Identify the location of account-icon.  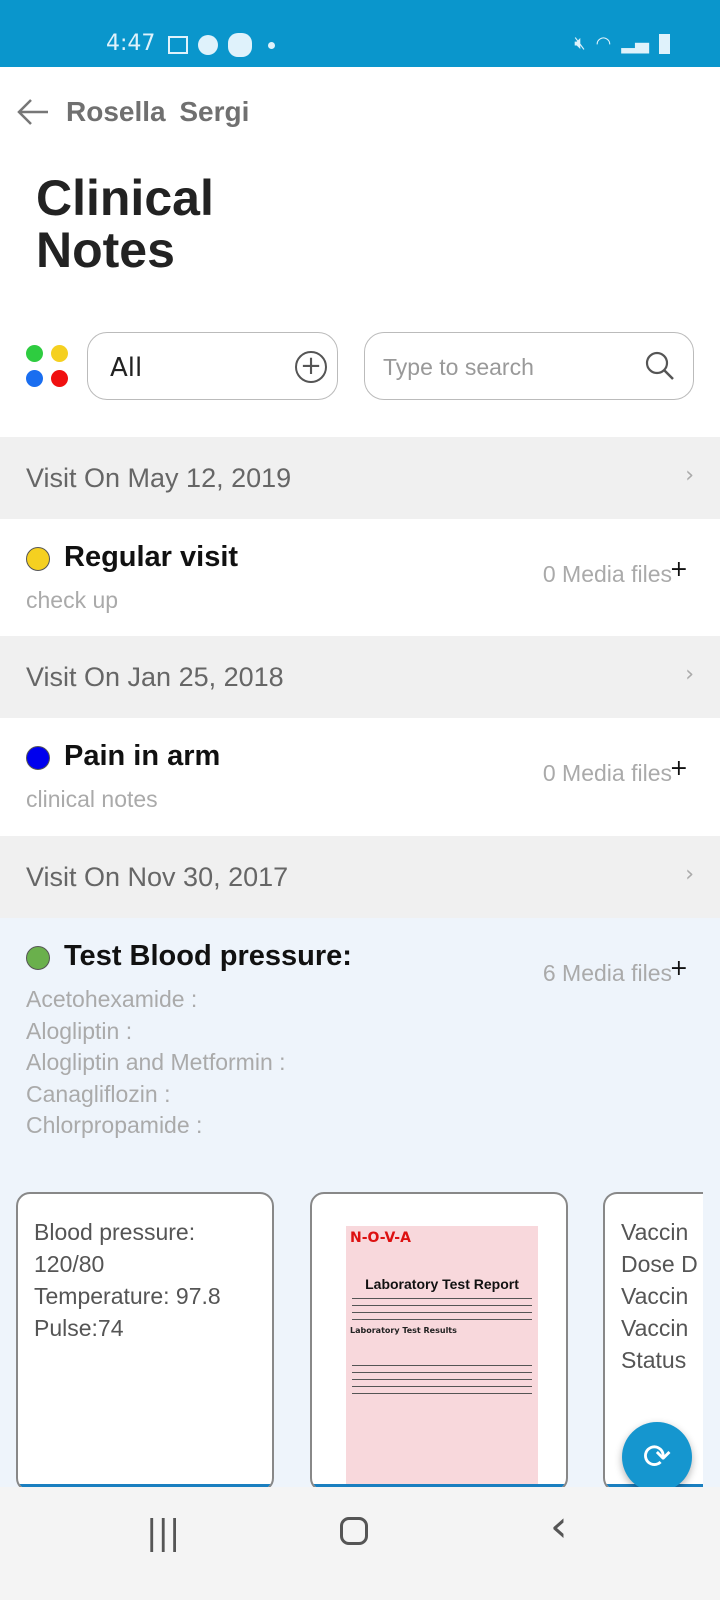
(208, 45).